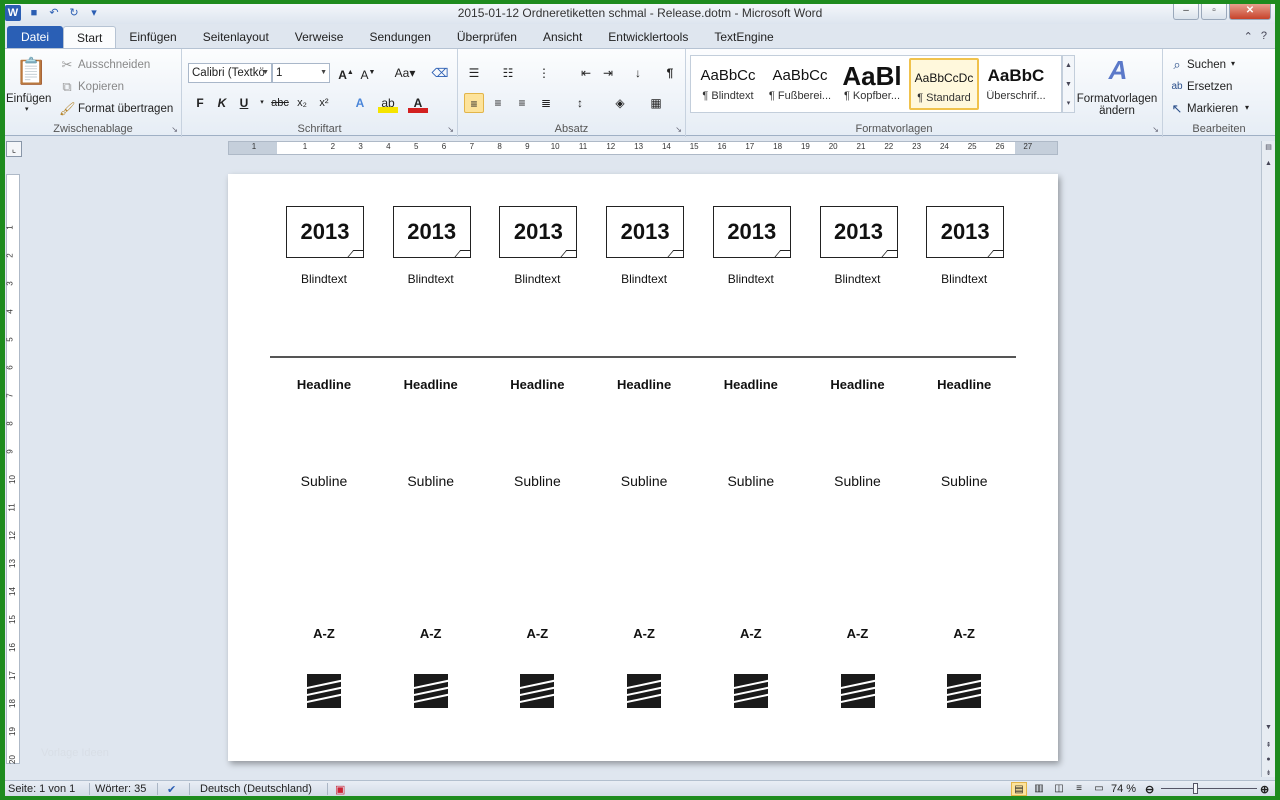  I want to click on help-icon: ?, so click(1264, 36).